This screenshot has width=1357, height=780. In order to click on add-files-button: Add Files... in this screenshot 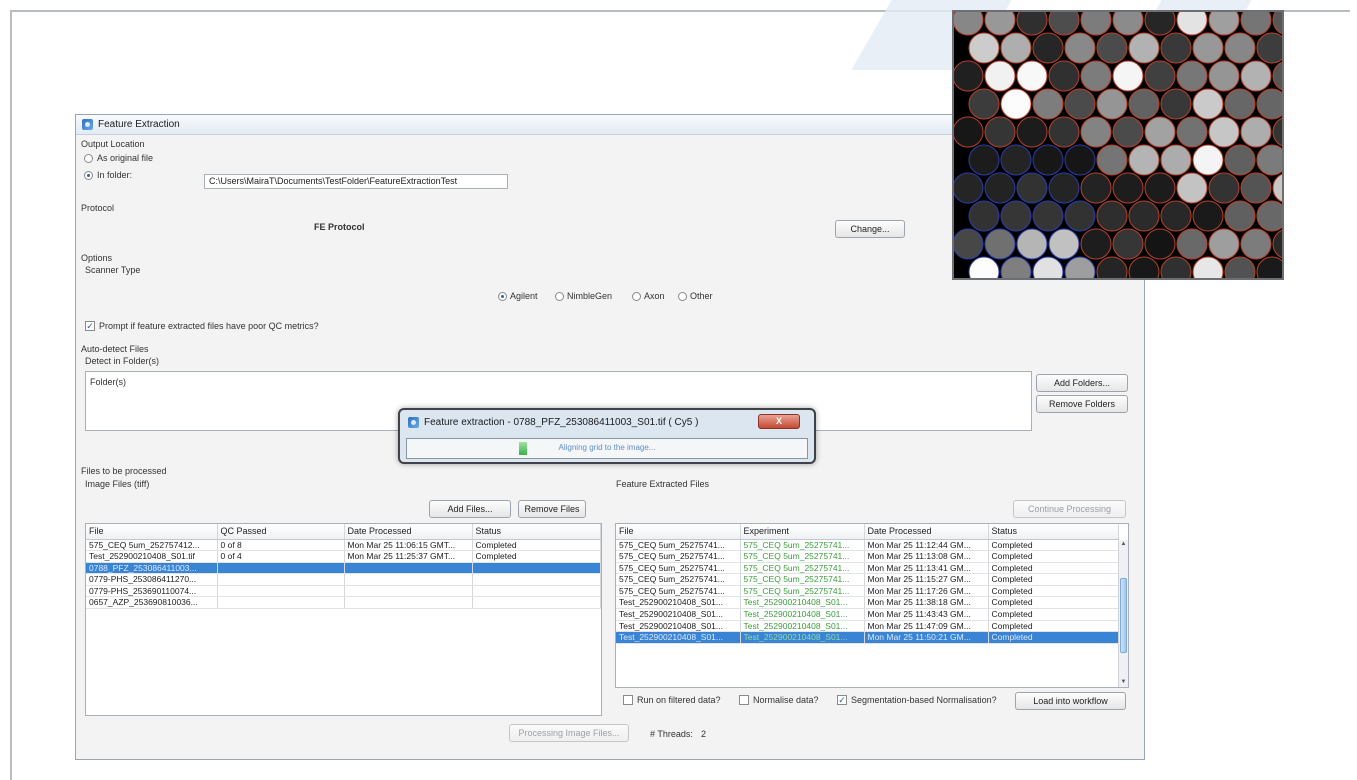, I will do `click(470, 509)`.